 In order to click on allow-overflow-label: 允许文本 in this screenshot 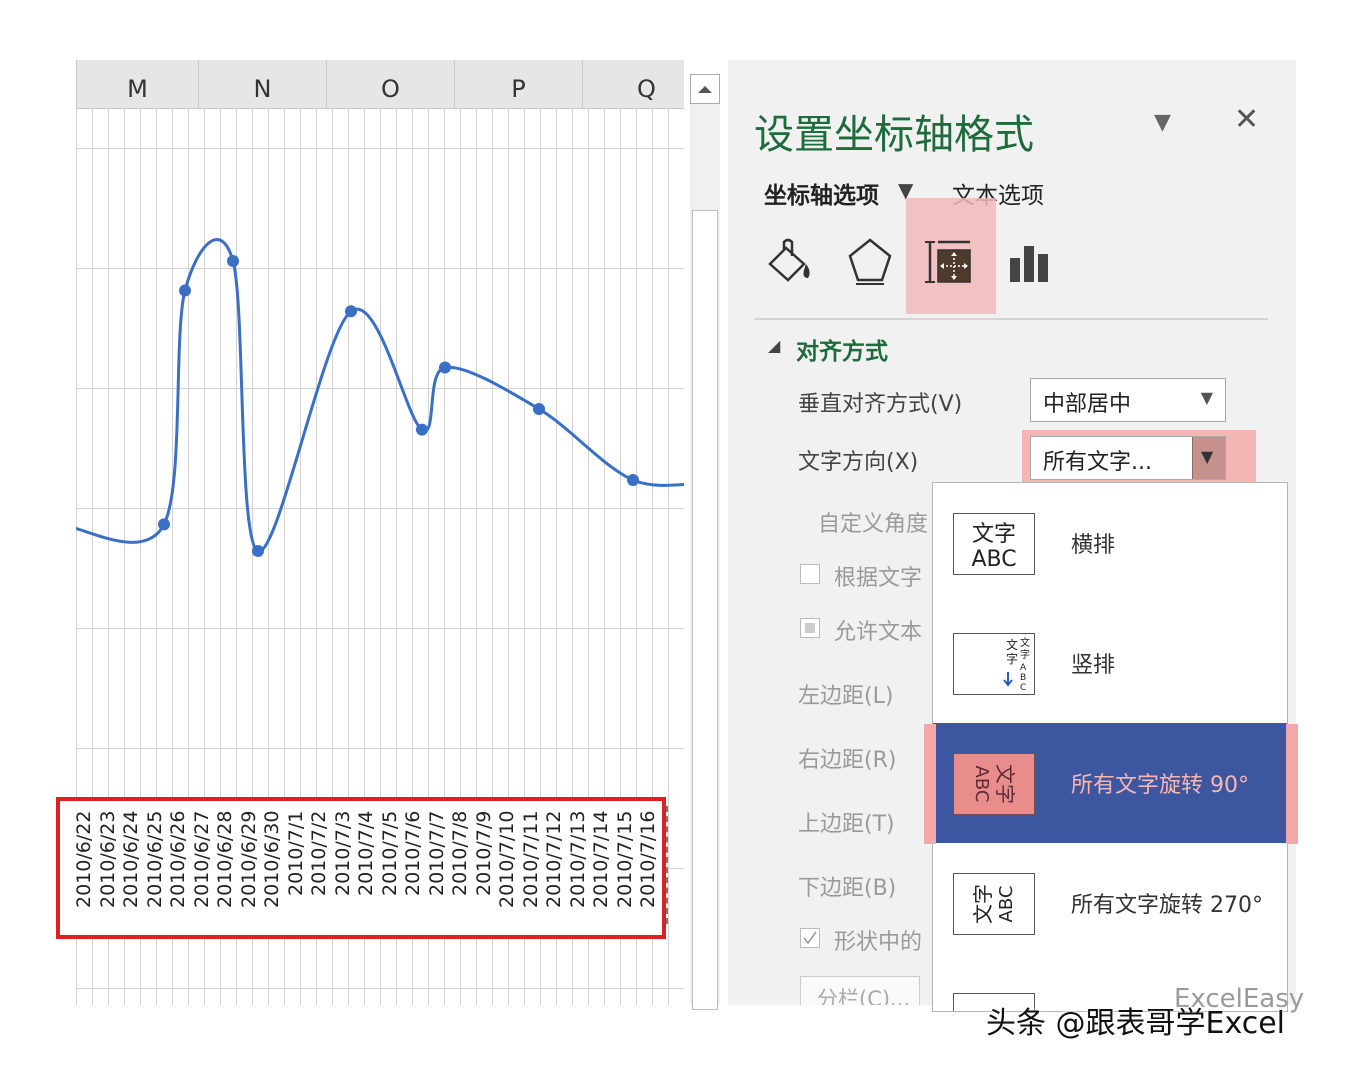, I will do `click(878, 632)`.